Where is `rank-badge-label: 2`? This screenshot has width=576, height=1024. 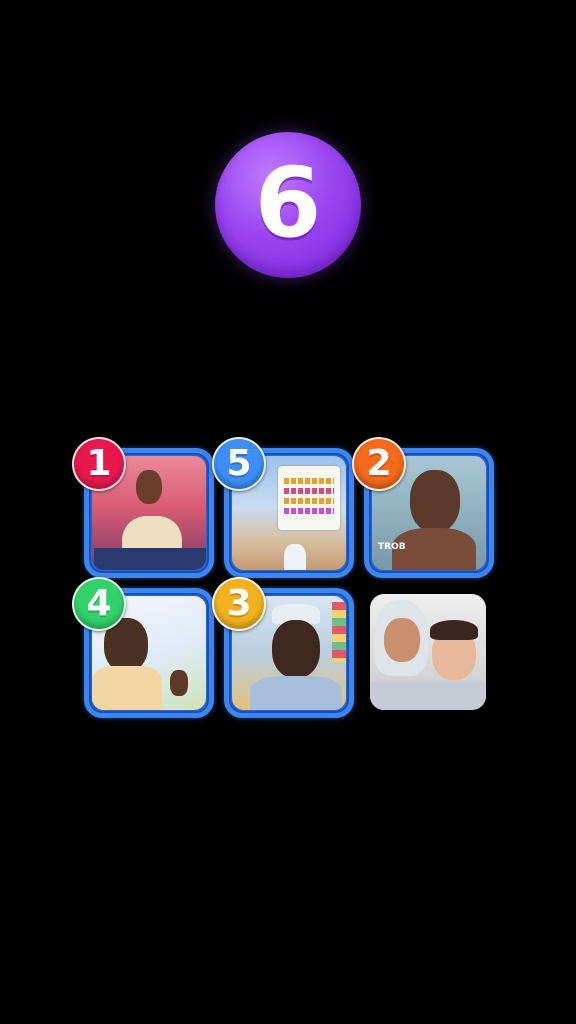
rank-badge-label: 2 is located at coordinates (379, 463).